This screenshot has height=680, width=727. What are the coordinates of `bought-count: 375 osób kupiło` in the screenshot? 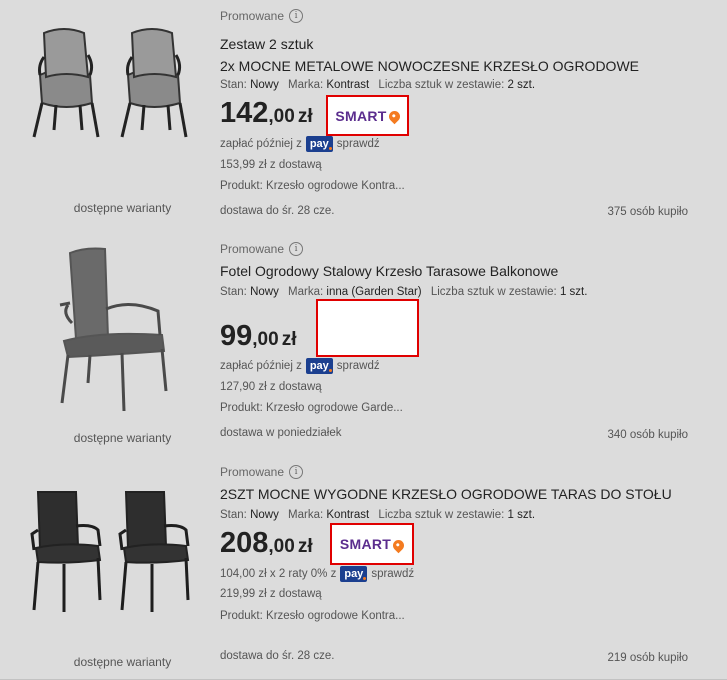 It's located at (647, 212).